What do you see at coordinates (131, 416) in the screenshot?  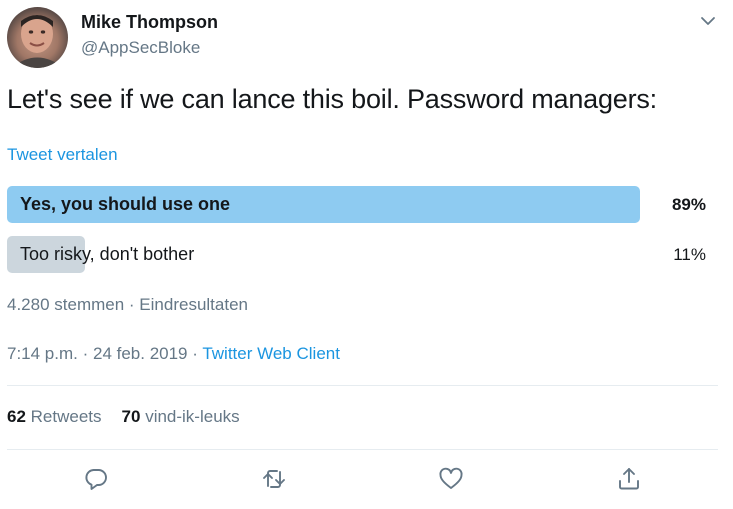 I see `likes-count: 70` at bounding box center [131, 416].